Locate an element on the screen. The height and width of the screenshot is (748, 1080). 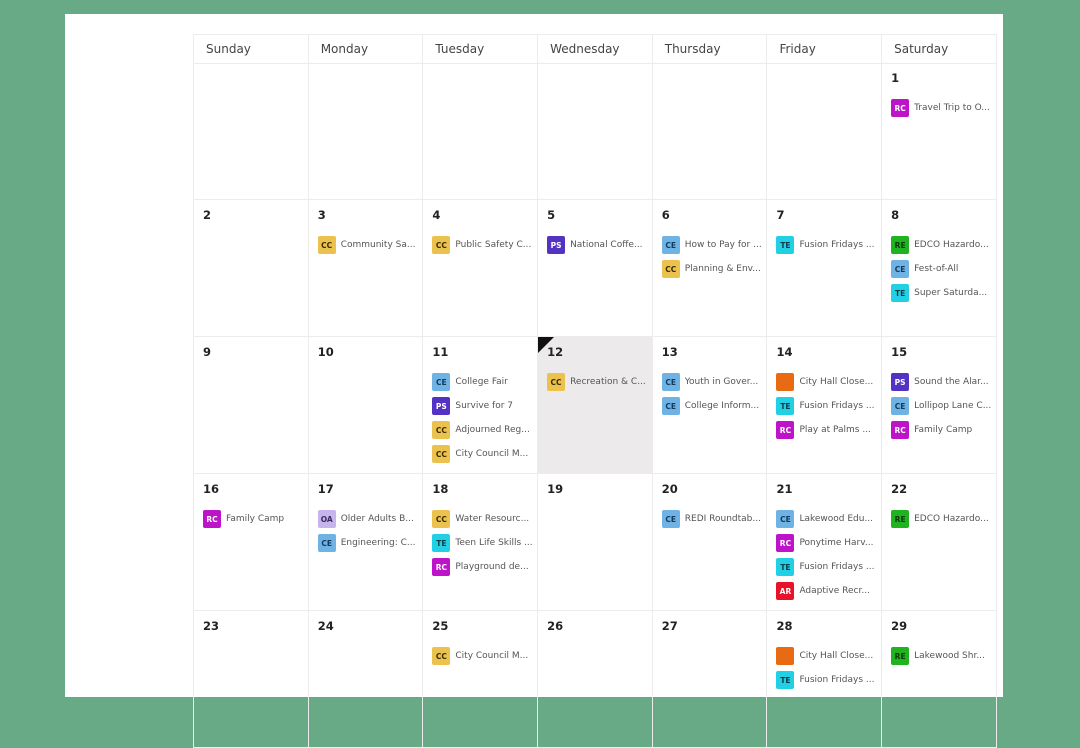
event-category-badge: PS is located at coordinates (556, 245).